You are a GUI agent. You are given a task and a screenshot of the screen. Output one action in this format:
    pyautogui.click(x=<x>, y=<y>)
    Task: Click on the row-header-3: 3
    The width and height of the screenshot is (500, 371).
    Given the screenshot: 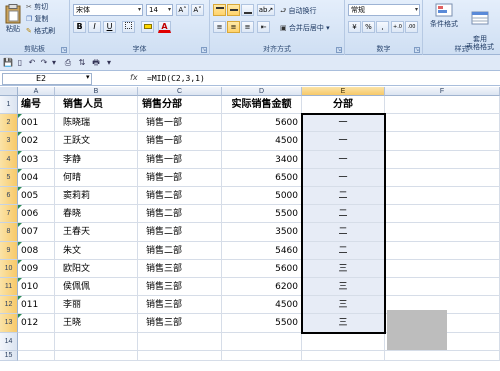 What is the action you would take?
    pyautogui.click(x=9, y=141)
    